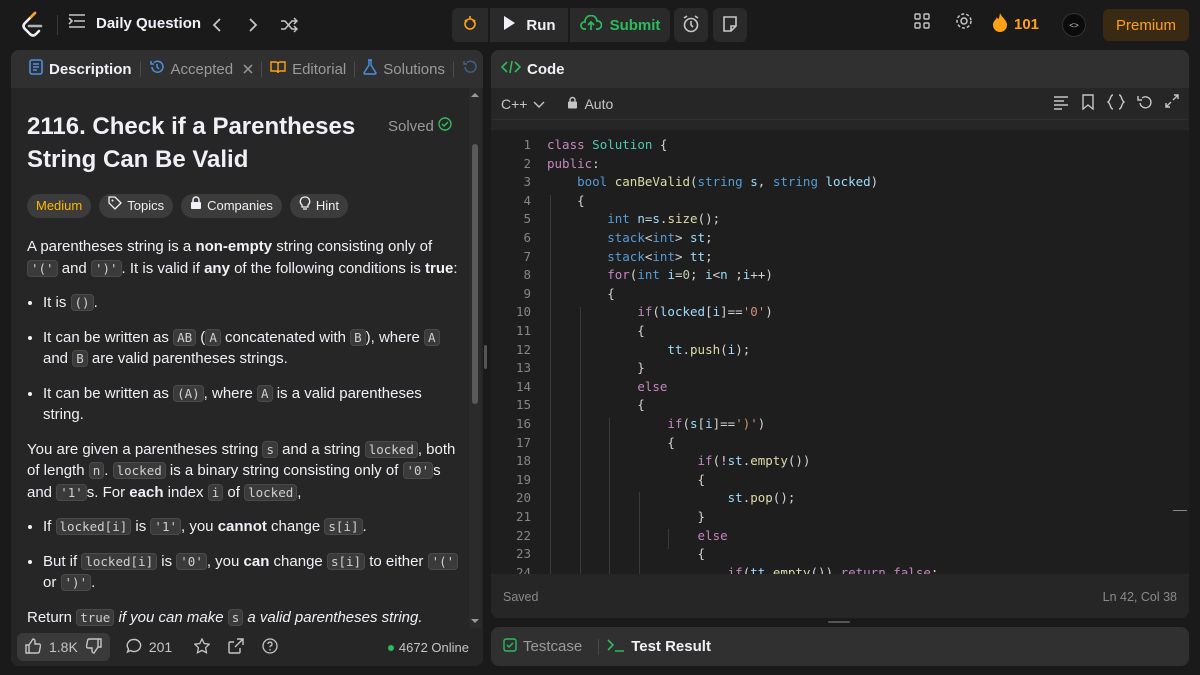 This screenshot has height=675, width=1200. What do you see at coordinates (1172, 103) in the screenshot?
I see `expand-icon` at bounding box center [1172, 103].